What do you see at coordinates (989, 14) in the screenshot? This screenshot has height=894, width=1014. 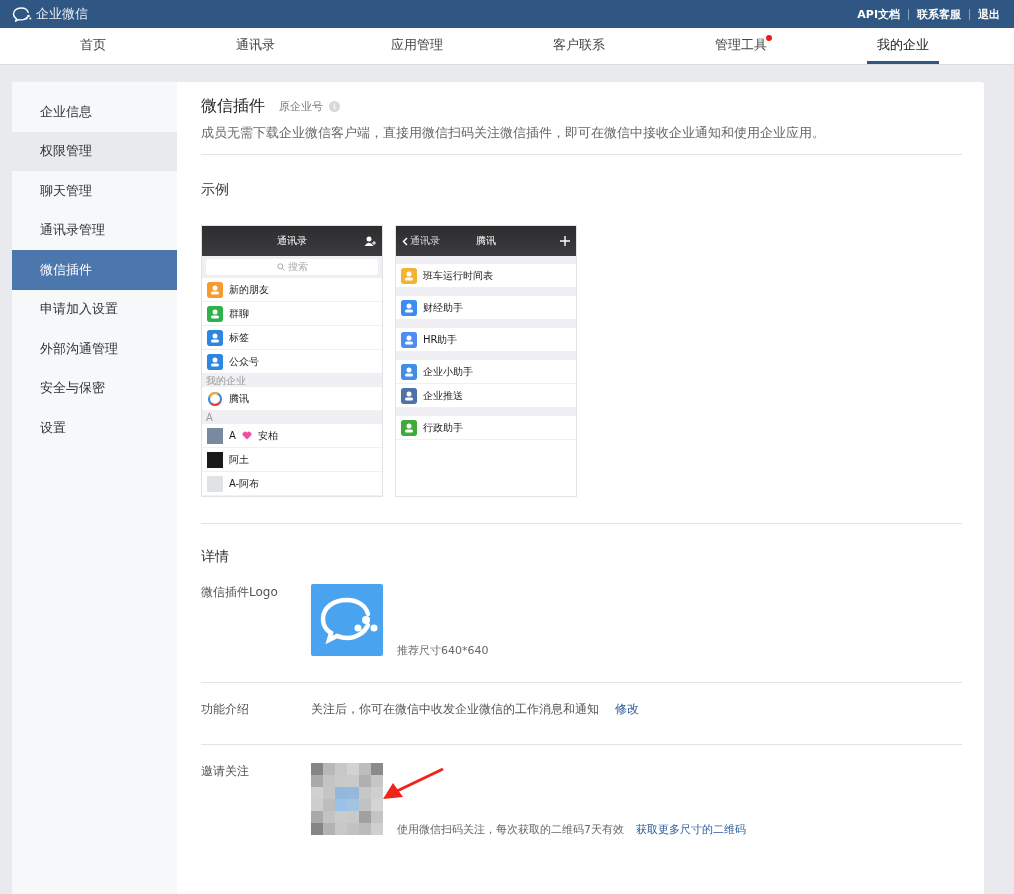 I see `header-link: 退出` at bounding box center [989, 14].